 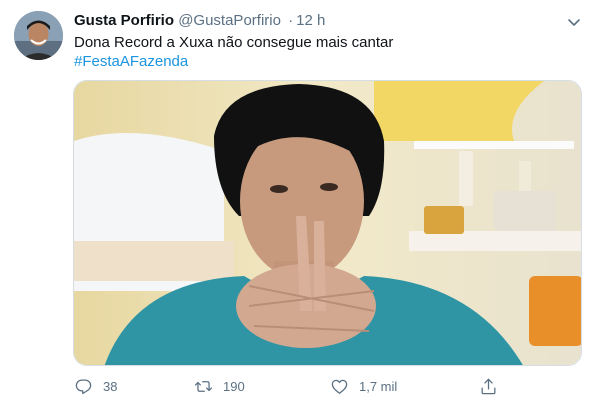 What do you see at coordinates (203, 386) in the screenshot?
I see `retweet-icon` at bounding box center [203, 386].